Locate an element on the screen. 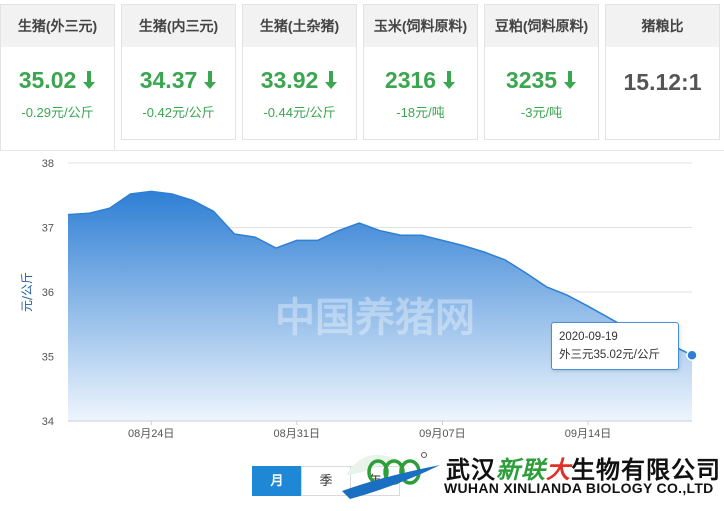  card-soybean-meal: 豆粕(饲料原料) 3235 -3元/吨 is located at coordinates (541, 72).